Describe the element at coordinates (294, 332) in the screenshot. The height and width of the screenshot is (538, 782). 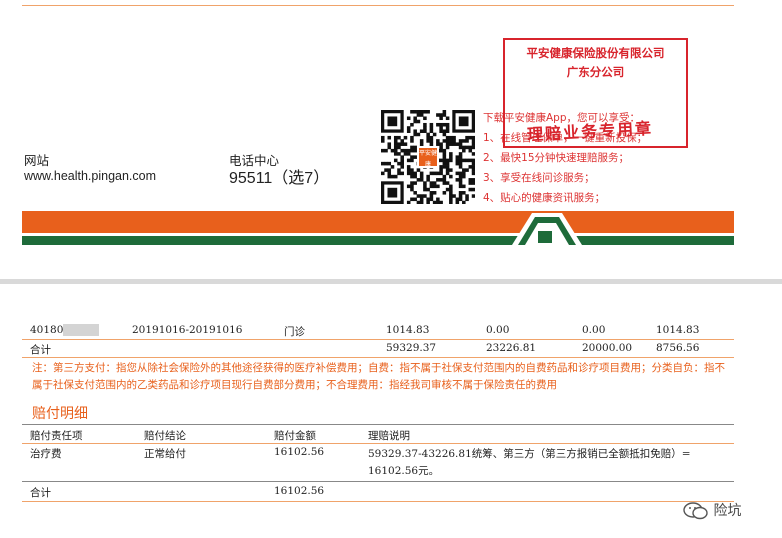
I see `expense-row-type: 门诊` at that location.